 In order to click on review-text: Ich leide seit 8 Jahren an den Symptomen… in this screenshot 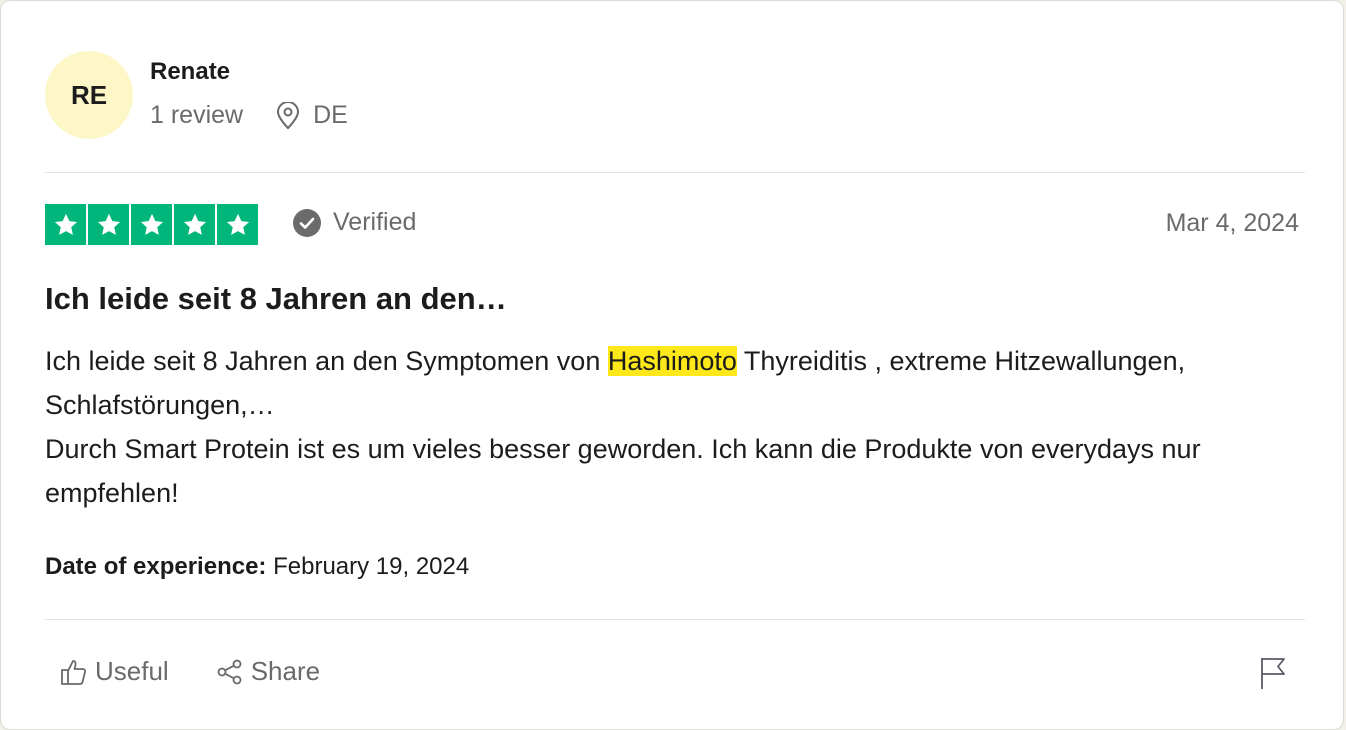, I will do `click(326, 361)`.